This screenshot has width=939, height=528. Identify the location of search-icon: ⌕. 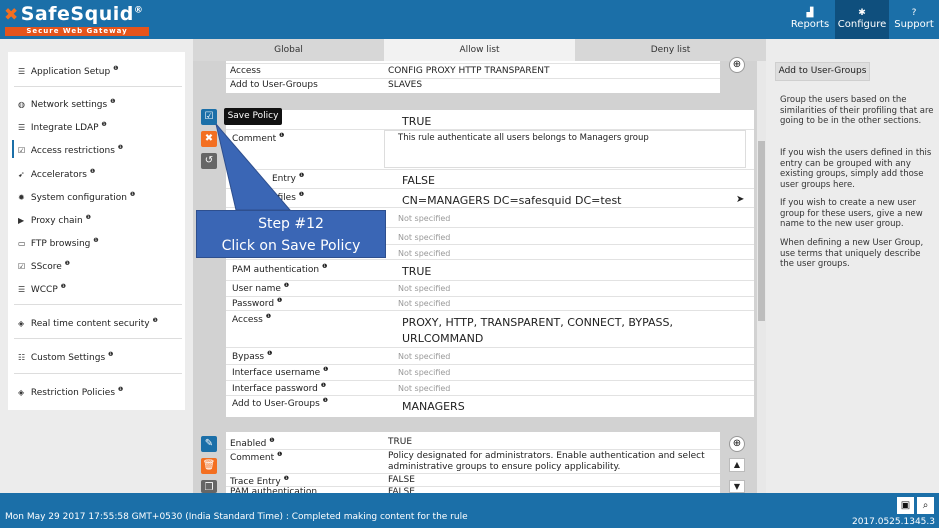
(925, 505).